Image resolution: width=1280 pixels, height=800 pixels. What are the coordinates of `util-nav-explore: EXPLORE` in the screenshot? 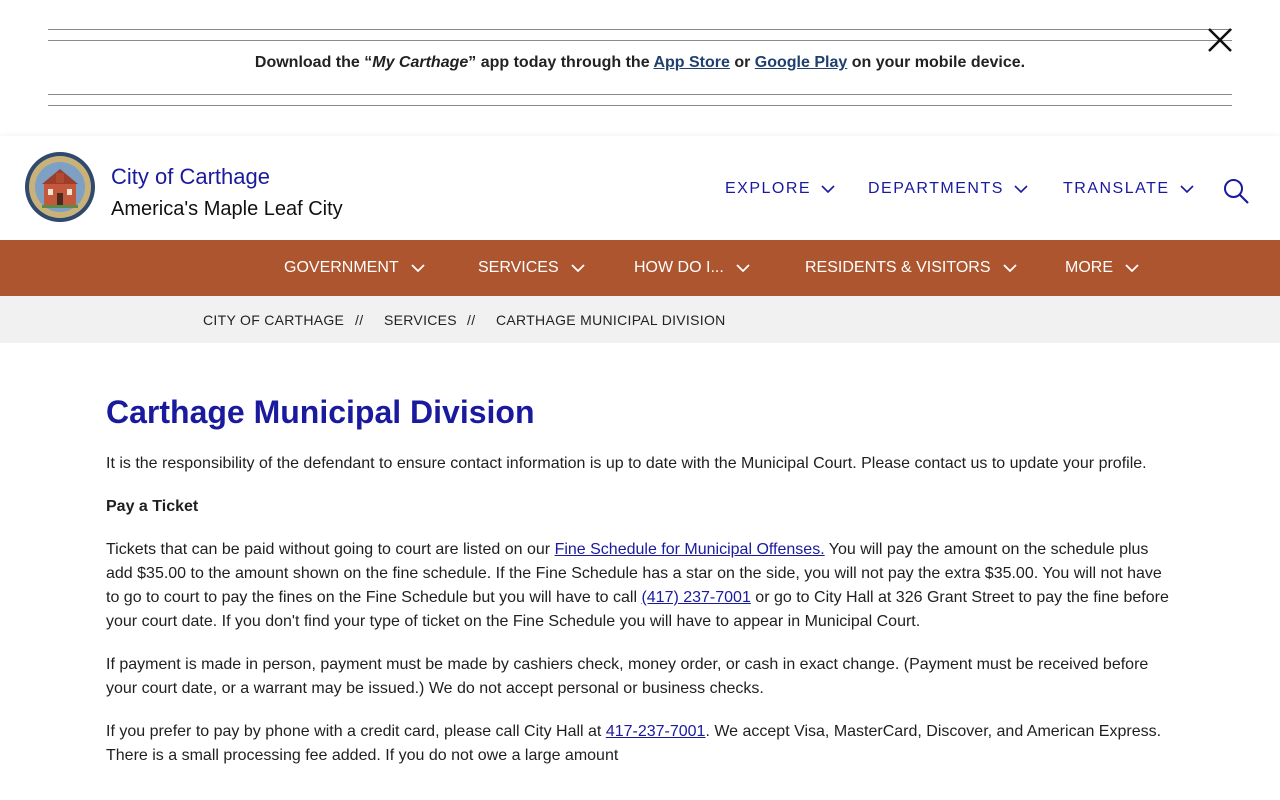 It's located at (780, 189).